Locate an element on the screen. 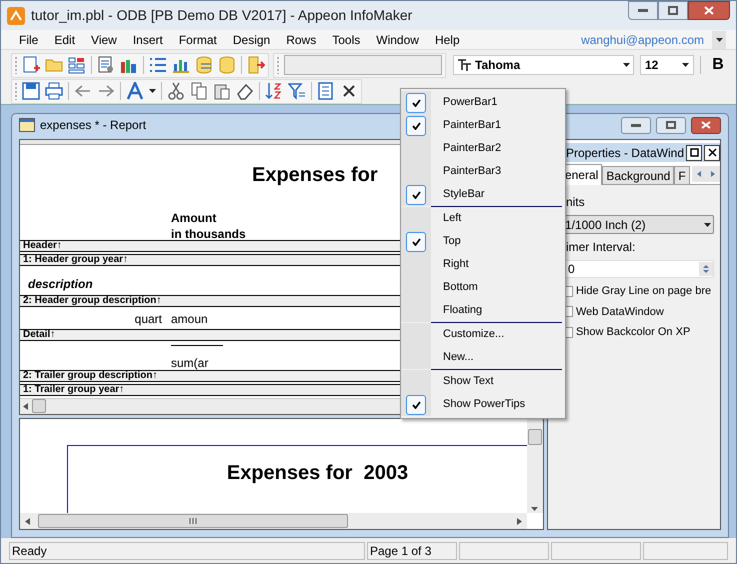 This screenshot has height=564, width=737. report-title: Expenses for 2003 is located at coordinates (317, 473).